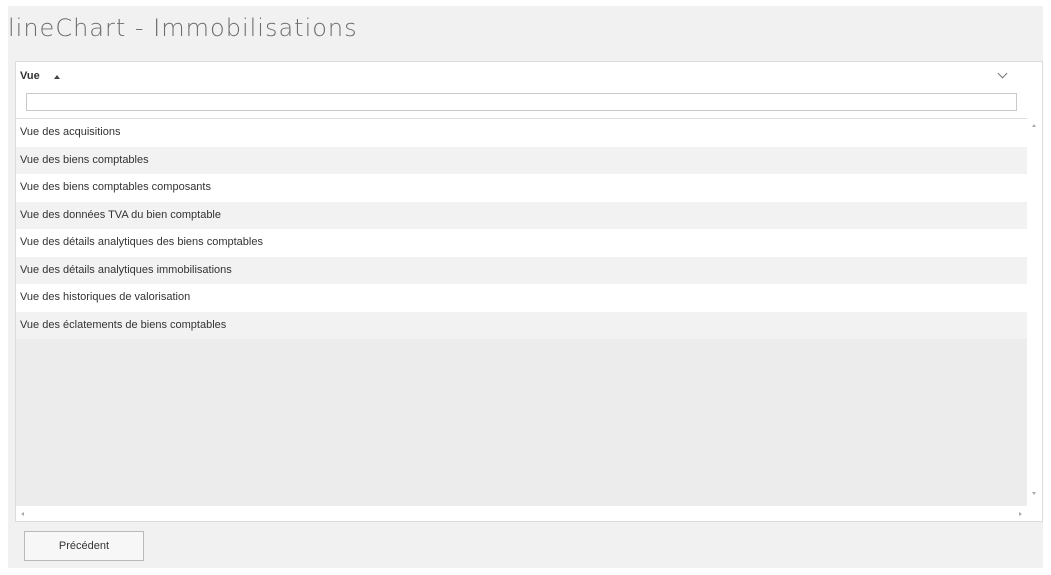 The image size is (1051, 575). Describe the element at coordinates (84, 546) in the screenshot. I see `previous-button: Précédent` at that location.